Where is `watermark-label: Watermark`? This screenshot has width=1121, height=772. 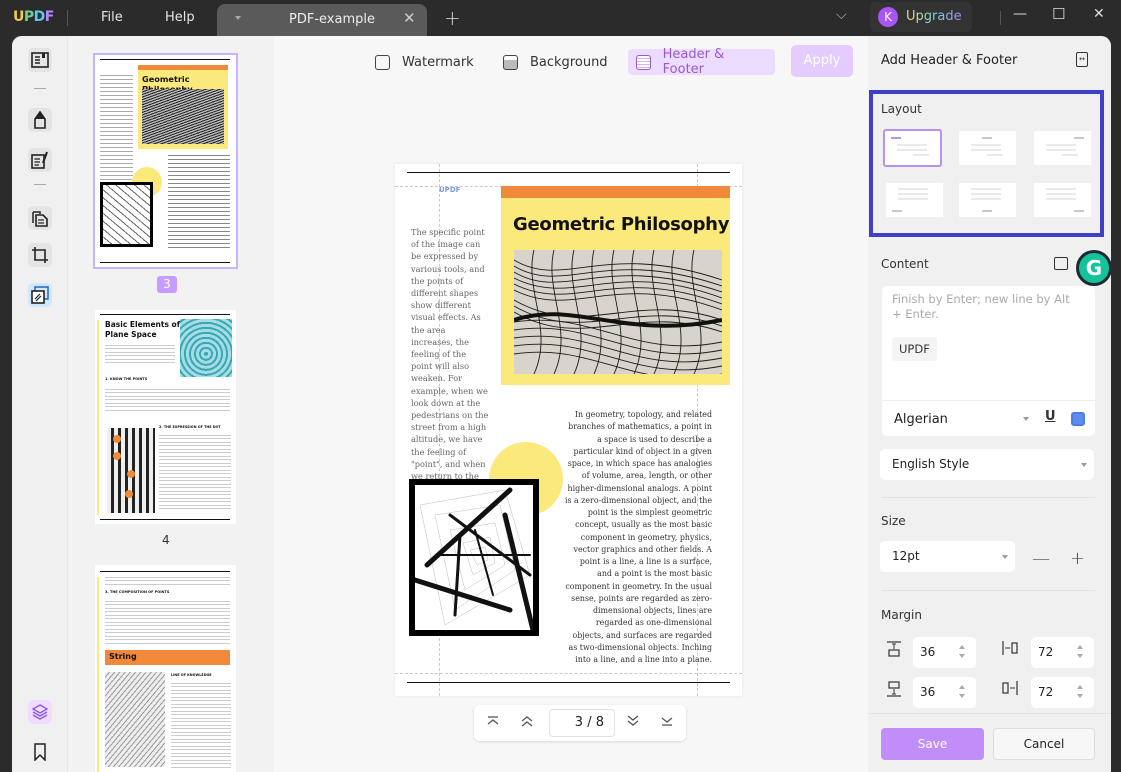
watermark-label: Watermark is located at coordinates (438, 62).